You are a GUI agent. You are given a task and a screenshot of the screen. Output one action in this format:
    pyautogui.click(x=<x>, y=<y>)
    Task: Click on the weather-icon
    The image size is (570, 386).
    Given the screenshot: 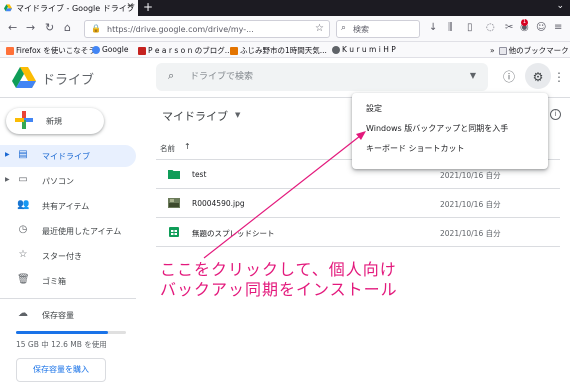 What is the action you would take?
    pyautogui.click(x=234, y=50)
    